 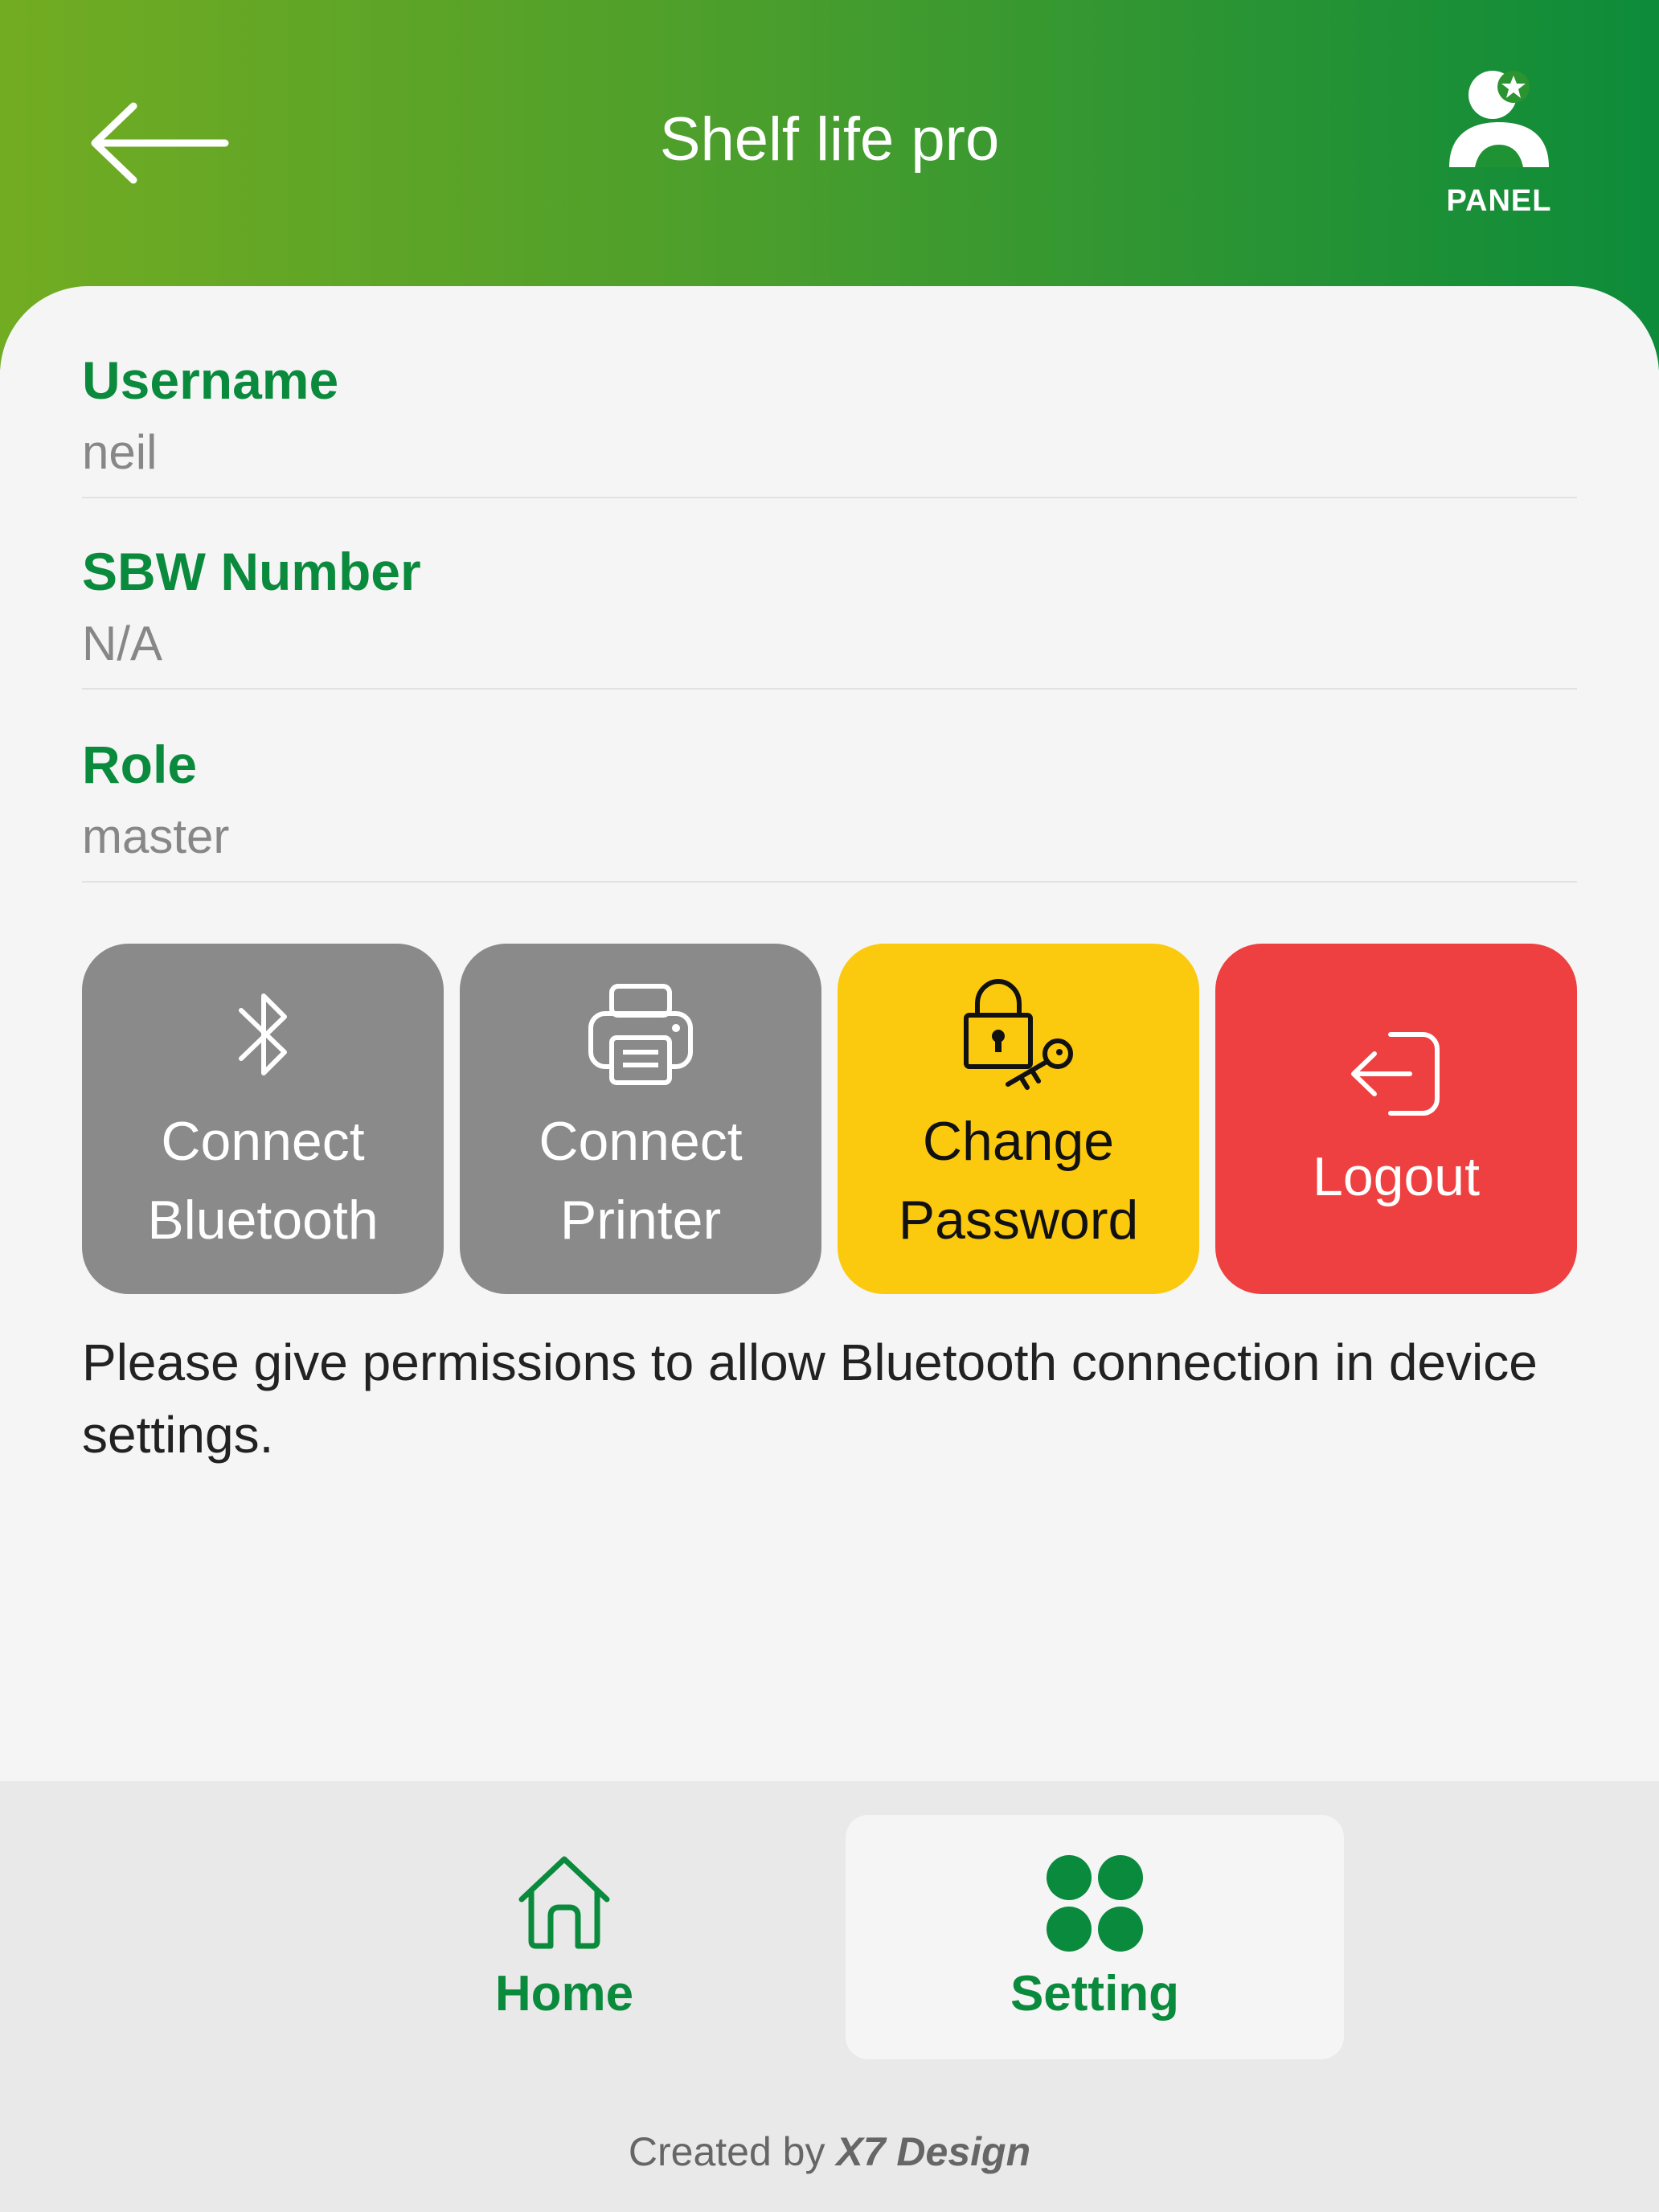 I want to click on tab-home-label: Home, so click(x=564, y=1993).